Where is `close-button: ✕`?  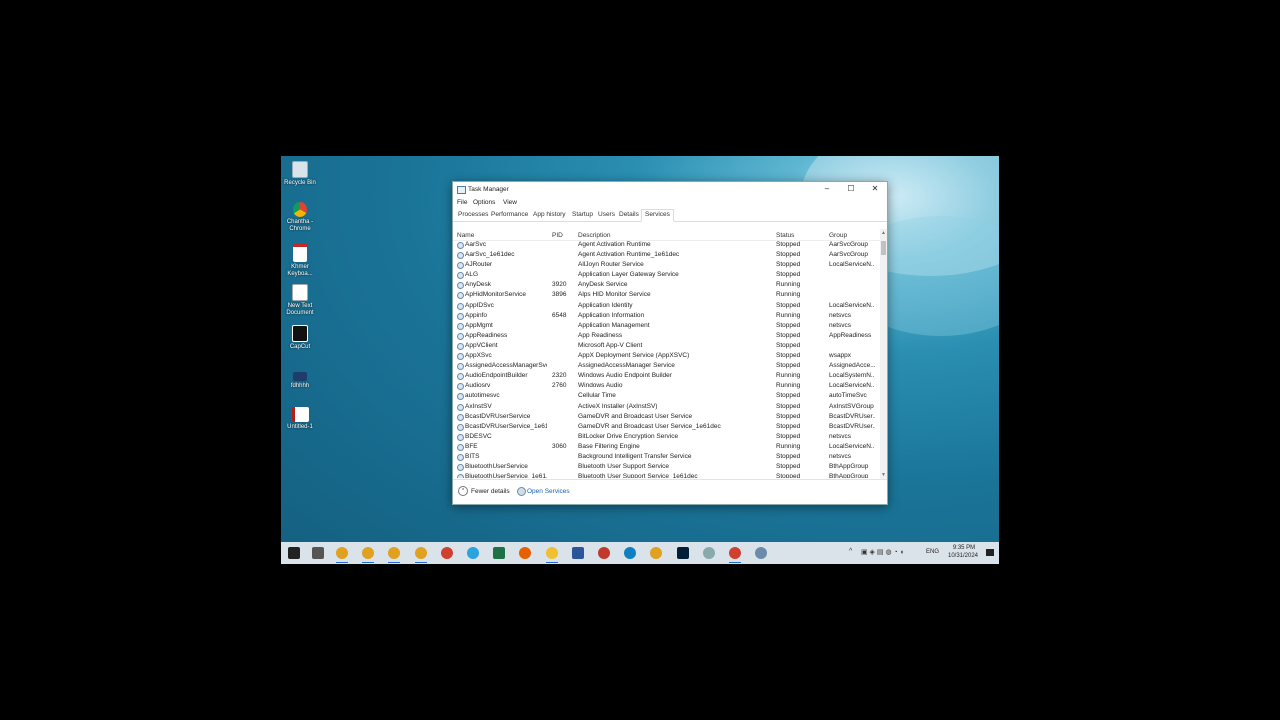
close-button: ✕ is located at coordinates (875, 189).